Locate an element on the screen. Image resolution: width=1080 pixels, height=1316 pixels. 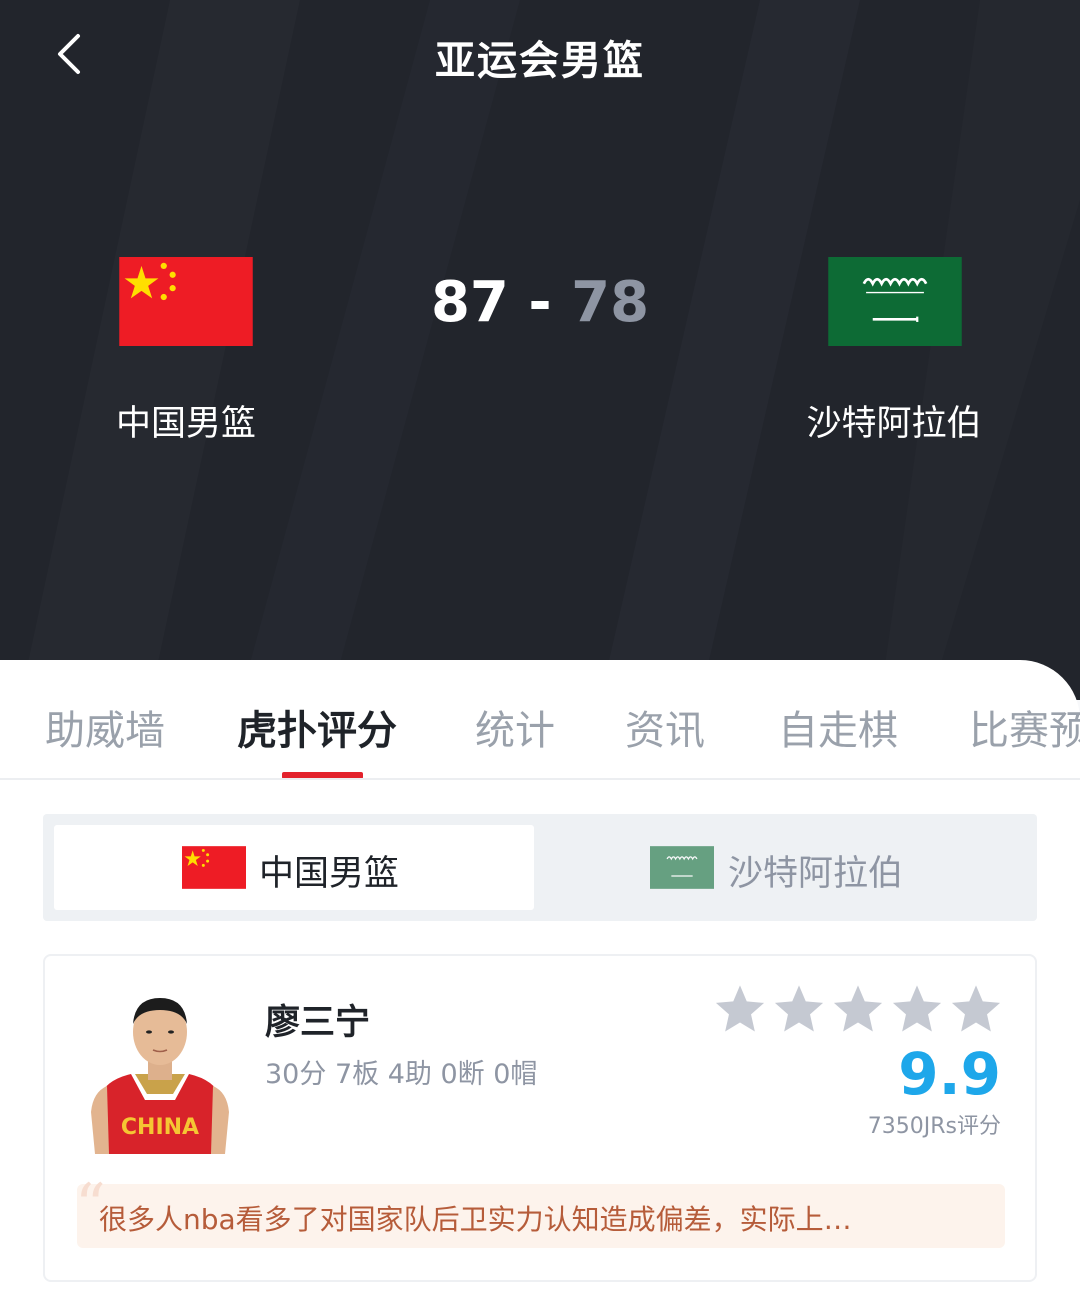
scoreboard: 87 - 78 is located at coordinates (540, 302).